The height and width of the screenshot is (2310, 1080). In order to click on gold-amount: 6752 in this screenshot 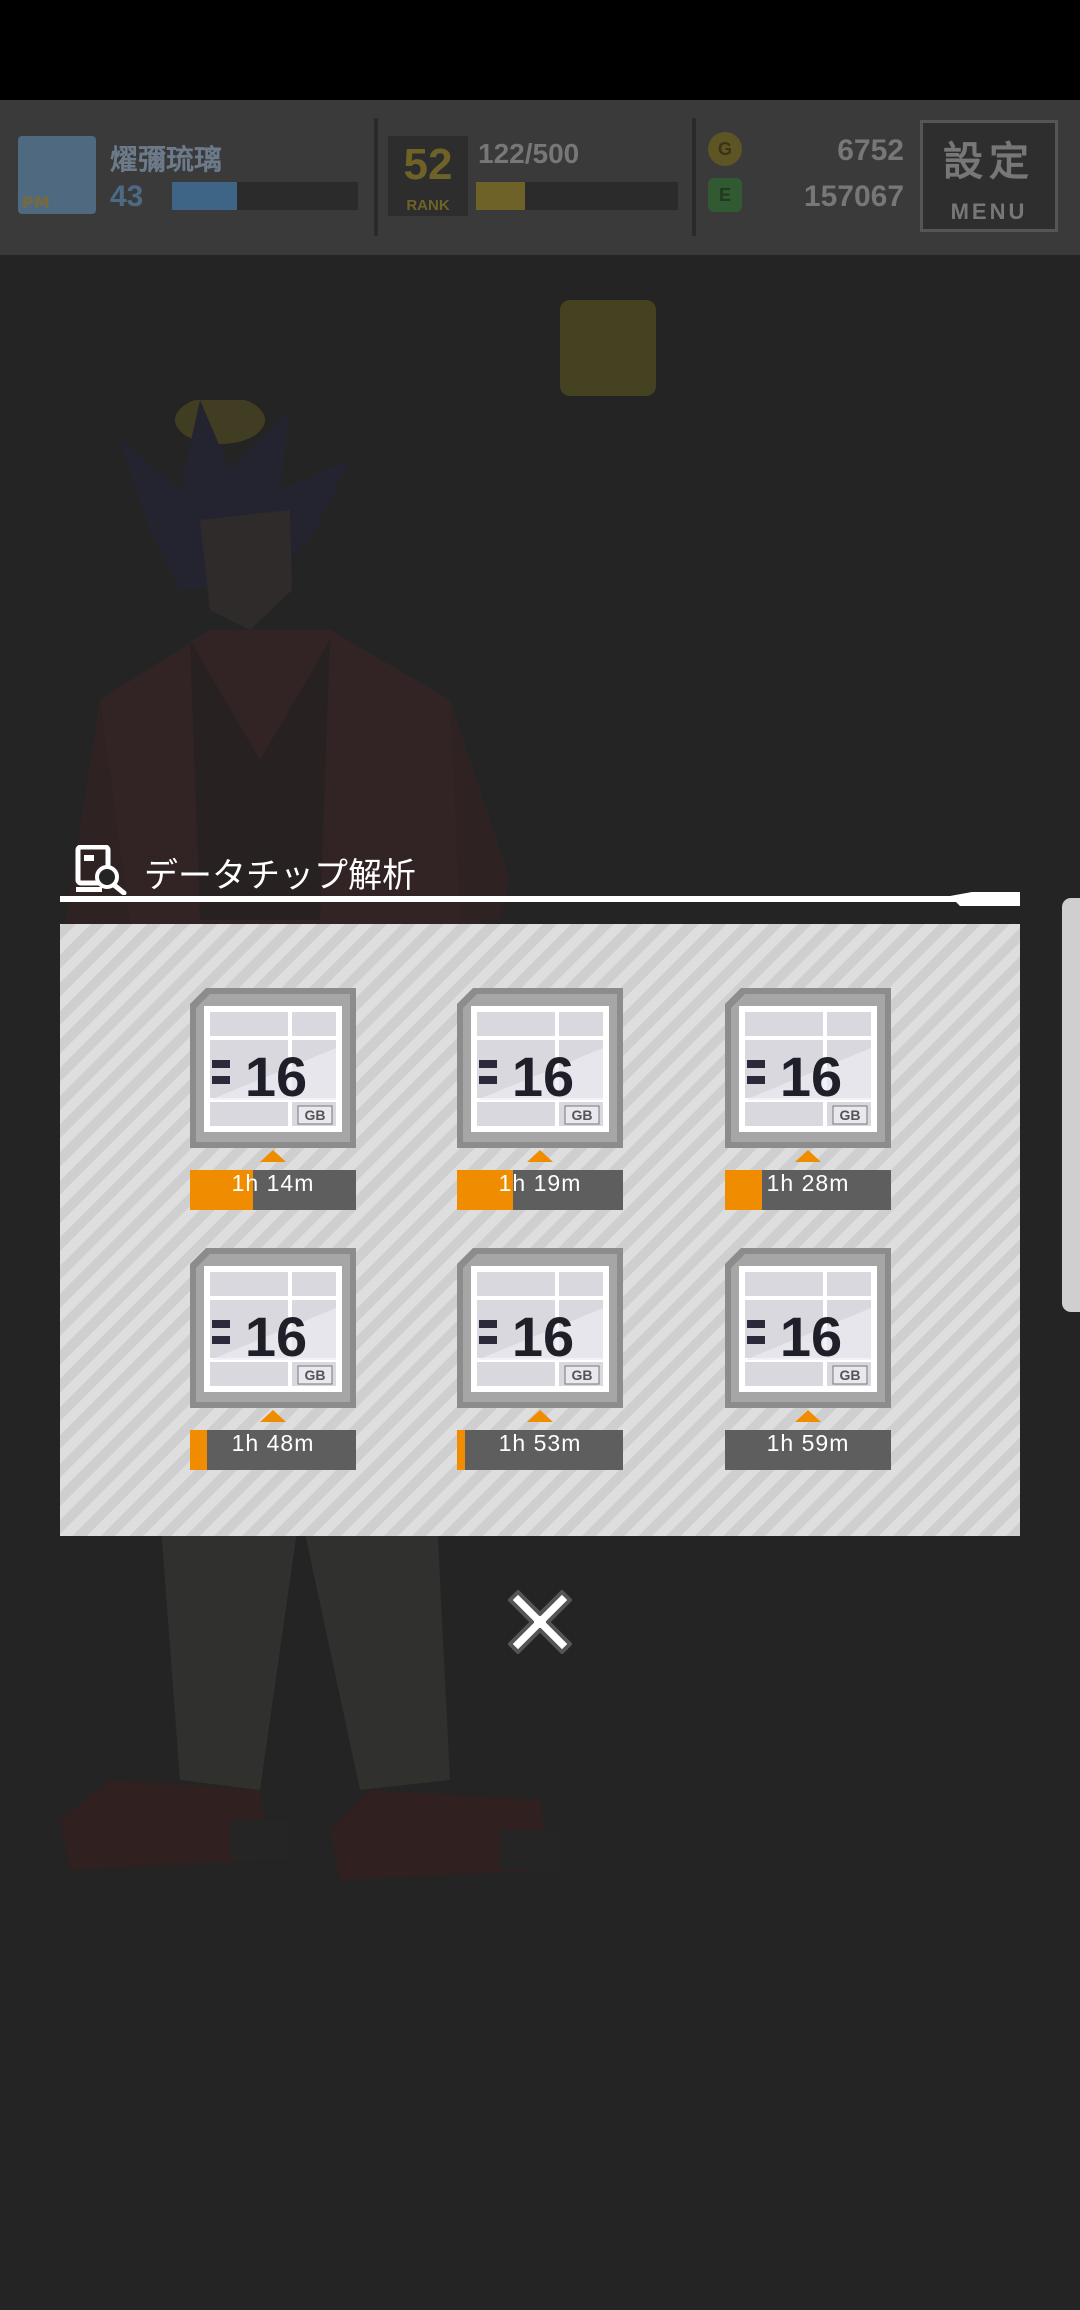, I will do `click(870, 150)`.